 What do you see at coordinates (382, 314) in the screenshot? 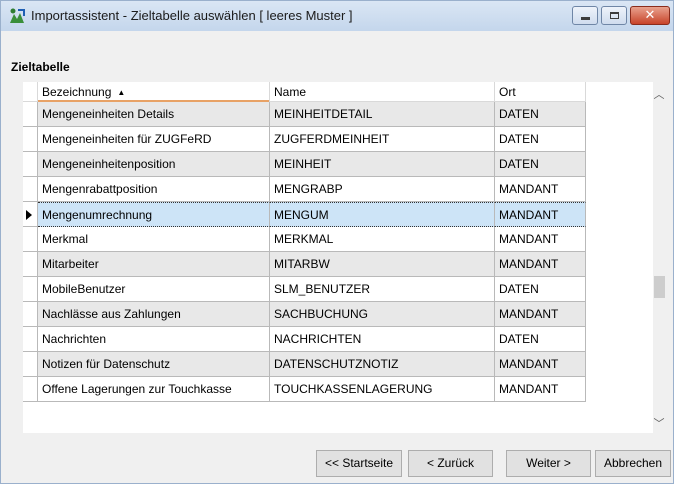
I see `cell-name: SACHBUCHUNG` at bounding box center [382, 314].